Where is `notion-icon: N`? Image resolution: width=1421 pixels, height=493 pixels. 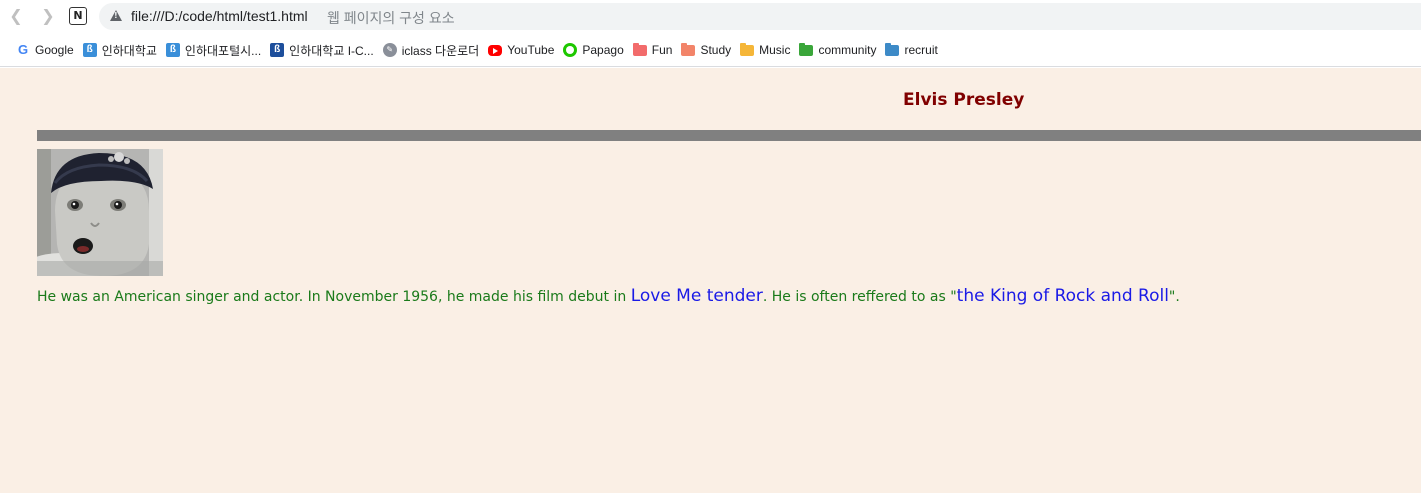
notion-icon: N is located at coordinates (78, 16).